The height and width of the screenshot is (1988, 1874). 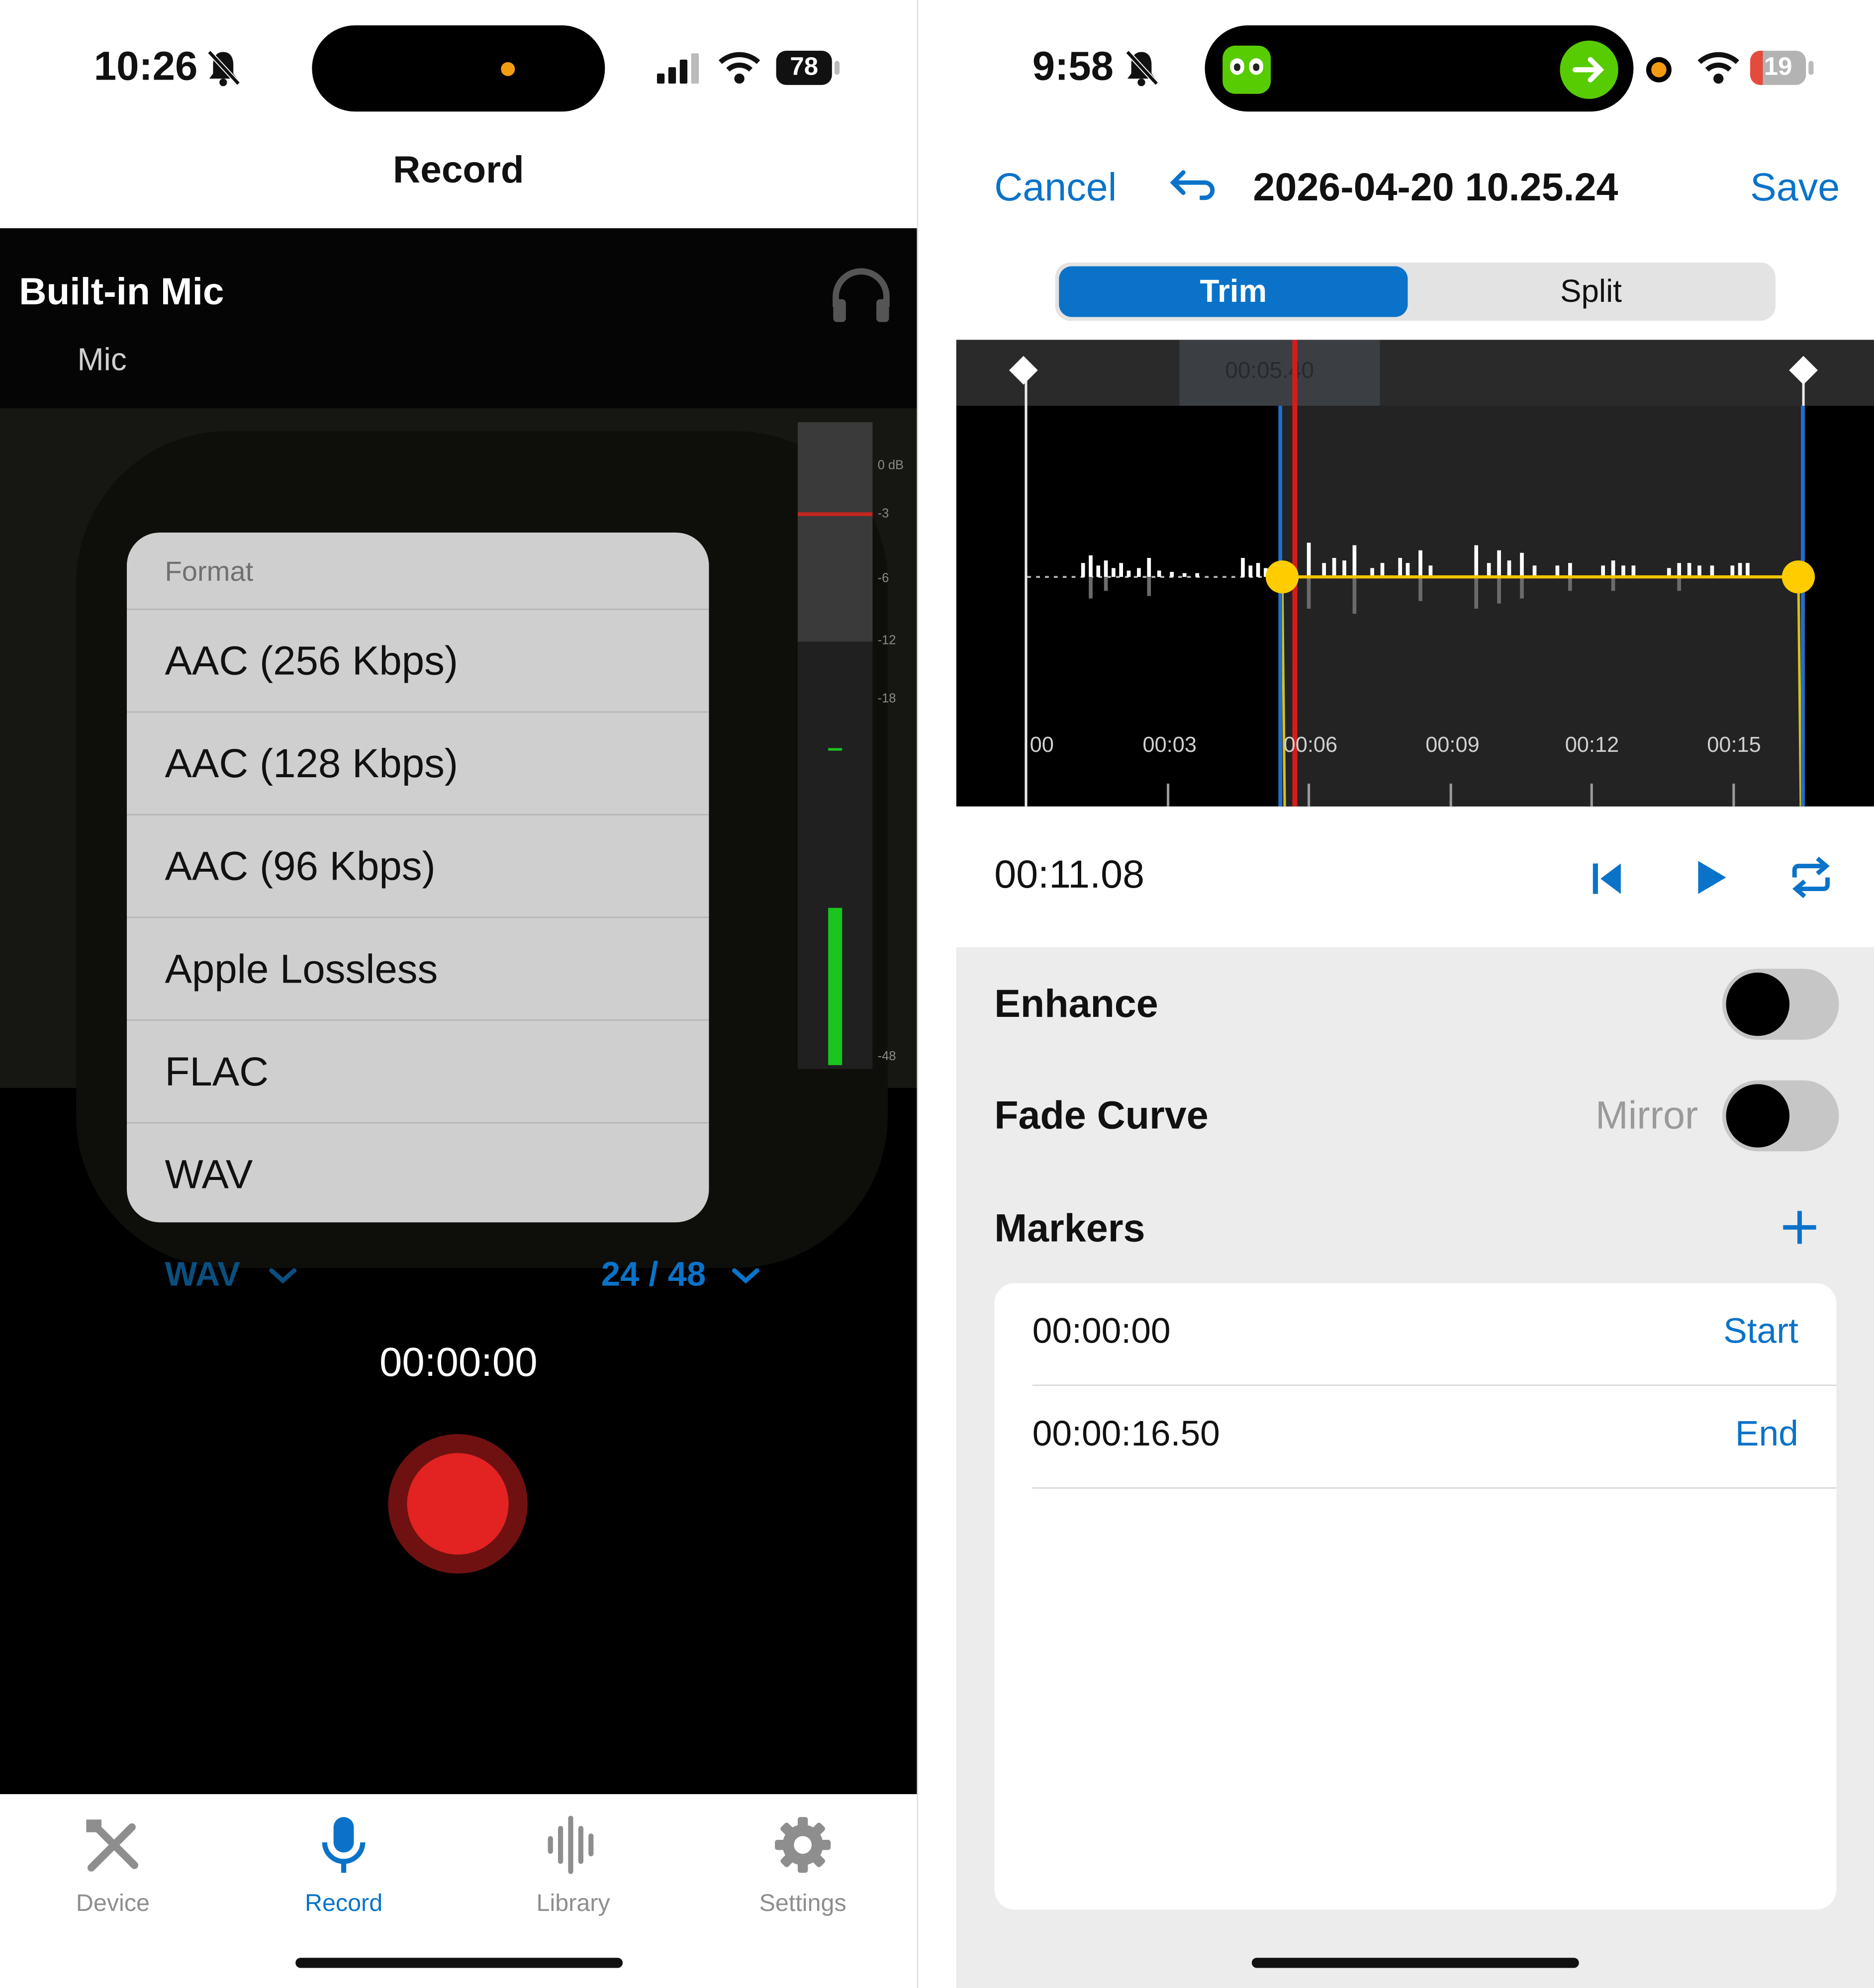 What do you see at coordinates (418, 571) in the screenshot?
I see `format-menu-header: Format` at bounding box center [418, 571].